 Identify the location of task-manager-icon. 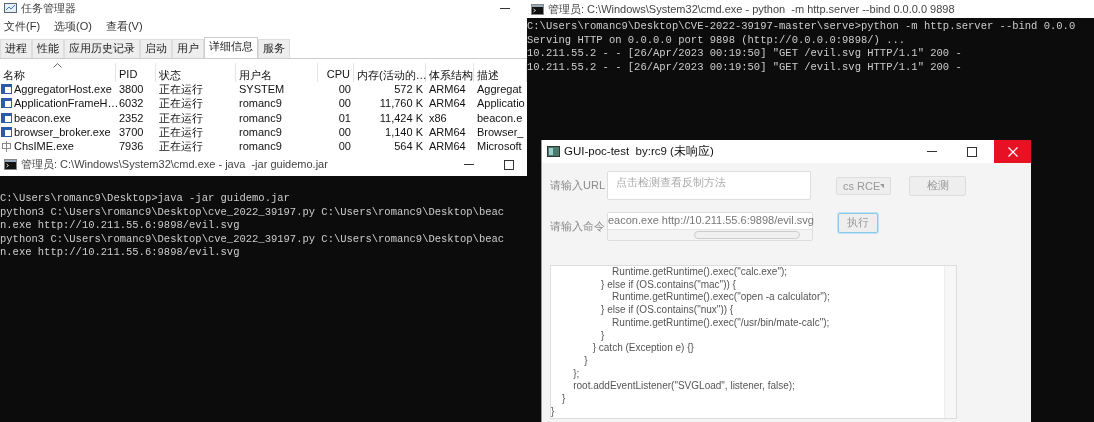
(10, 8).